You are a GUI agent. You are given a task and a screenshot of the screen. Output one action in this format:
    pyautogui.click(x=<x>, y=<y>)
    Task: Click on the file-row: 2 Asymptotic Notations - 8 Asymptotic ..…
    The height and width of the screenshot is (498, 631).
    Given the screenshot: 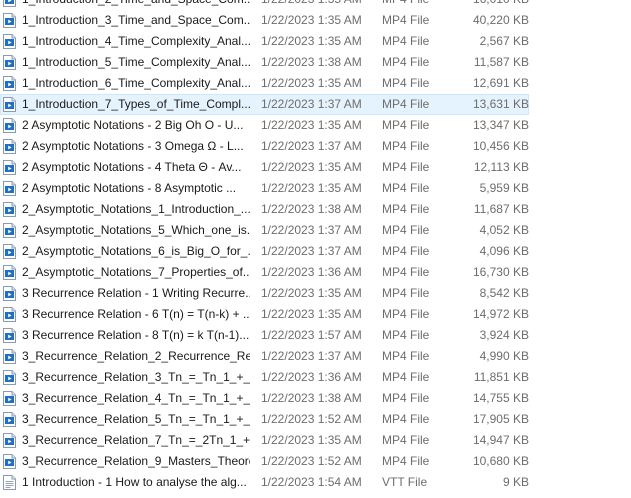 What is the action you would take?
    pyautogui.click(x=264, y=188)
    